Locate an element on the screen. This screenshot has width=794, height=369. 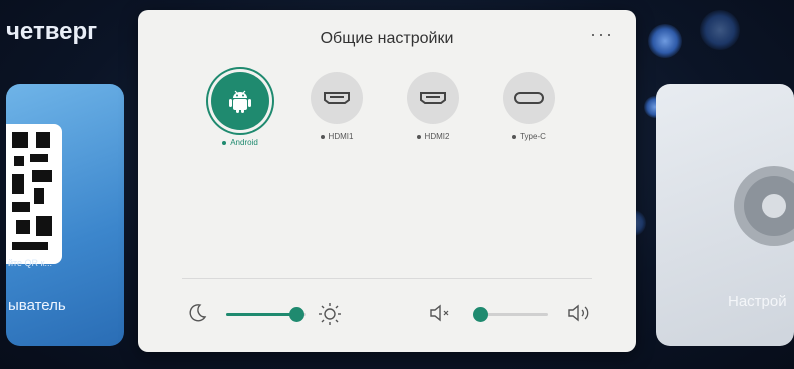
source-type-c: Type-C is located at coordinates (529, 106).